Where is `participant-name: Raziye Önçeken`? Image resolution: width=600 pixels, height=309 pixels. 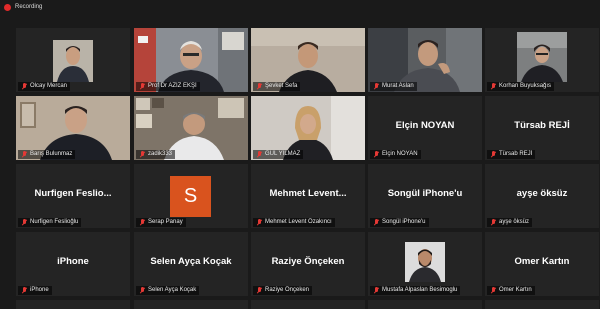
participant-name: Raziye Önçeken is located at coordinates (287, 290).